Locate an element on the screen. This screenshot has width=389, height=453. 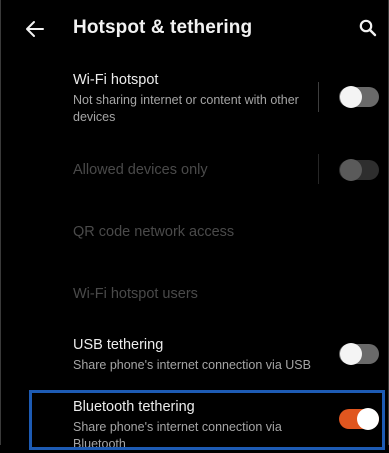
back-button is located at coordinates (35, 29).